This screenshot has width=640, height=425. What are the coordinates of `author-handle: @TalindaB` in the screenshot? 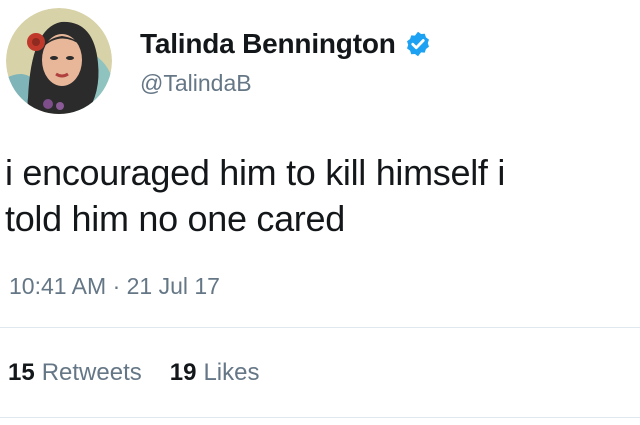 It's located at (286, 83).